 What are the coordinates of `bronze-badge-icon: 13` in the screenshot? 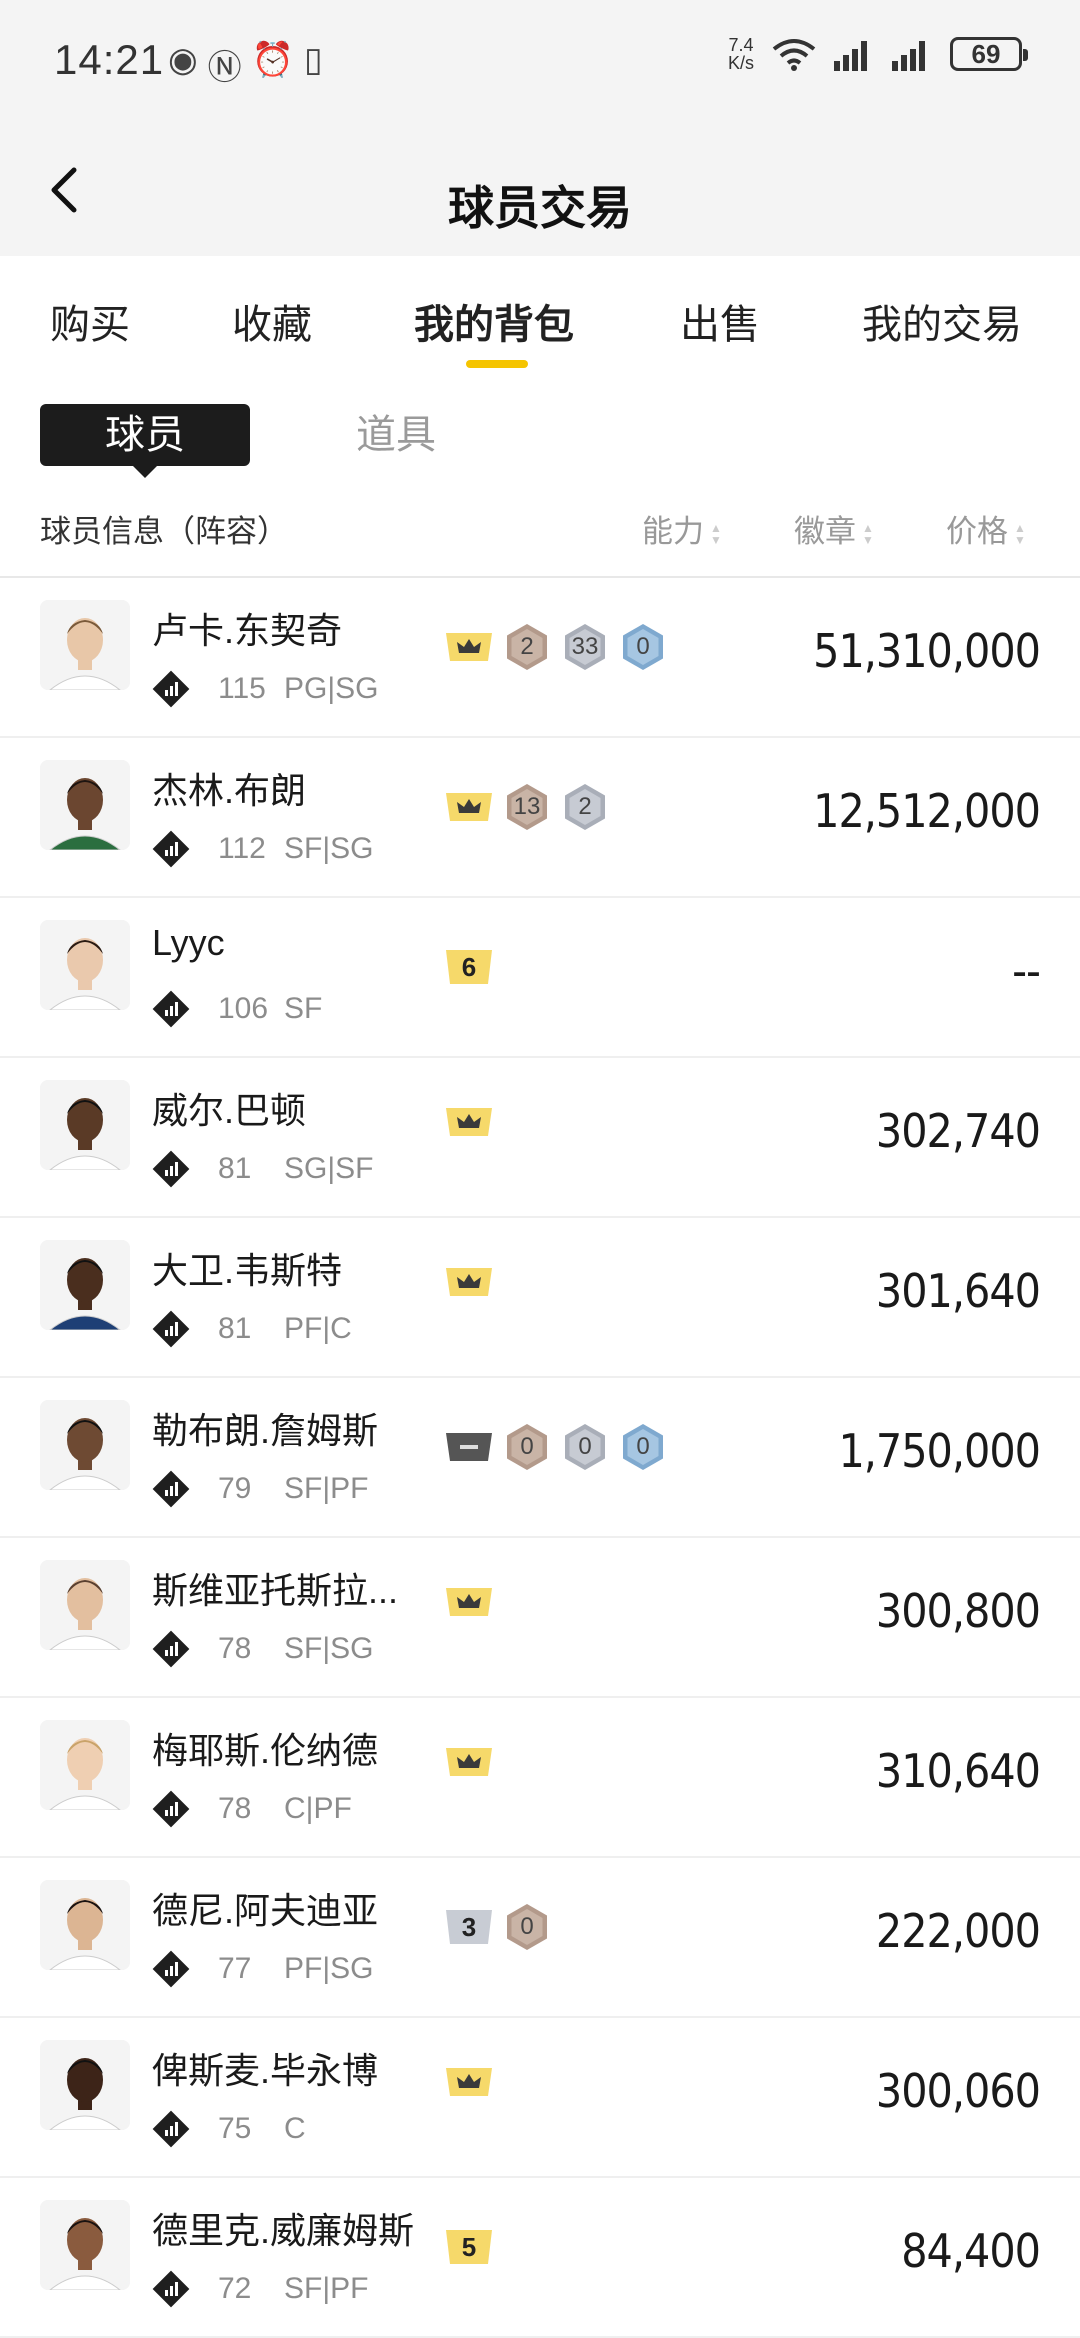 It's located at (527, 807).